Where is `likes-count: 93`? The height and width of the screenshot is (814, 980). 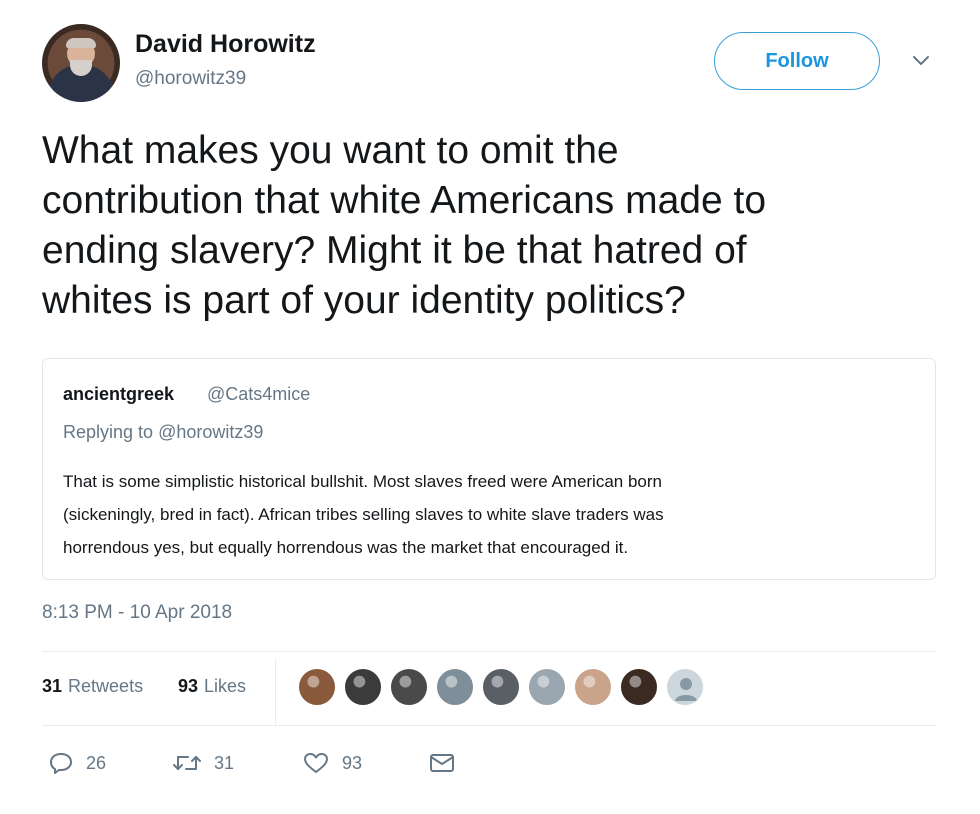 likes-count: 93 is located at coordinates (188, 686).